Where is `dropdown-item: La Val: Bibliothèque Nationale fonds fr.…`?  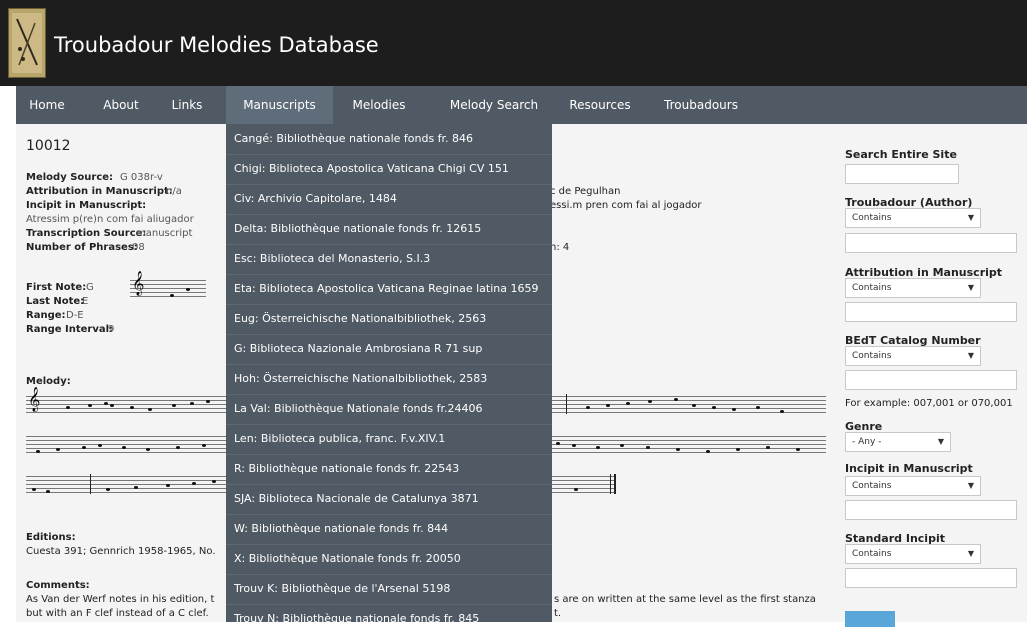
dropdown-item: La Val: Bibliothèque Nationale fonds fr.… is located at coordinates (358, 409).